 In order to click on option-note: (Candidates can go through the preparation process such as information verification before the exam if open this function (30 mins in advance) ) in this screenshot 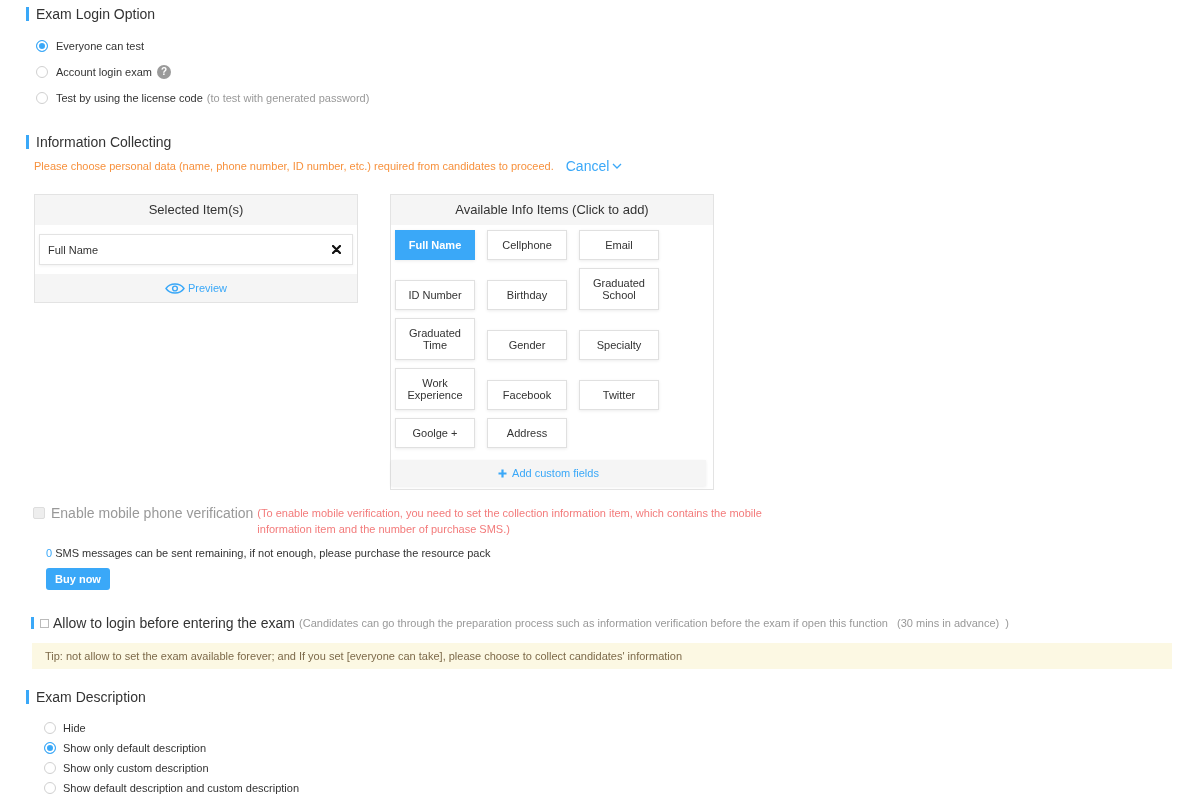, I will do `click(654, 623)`.